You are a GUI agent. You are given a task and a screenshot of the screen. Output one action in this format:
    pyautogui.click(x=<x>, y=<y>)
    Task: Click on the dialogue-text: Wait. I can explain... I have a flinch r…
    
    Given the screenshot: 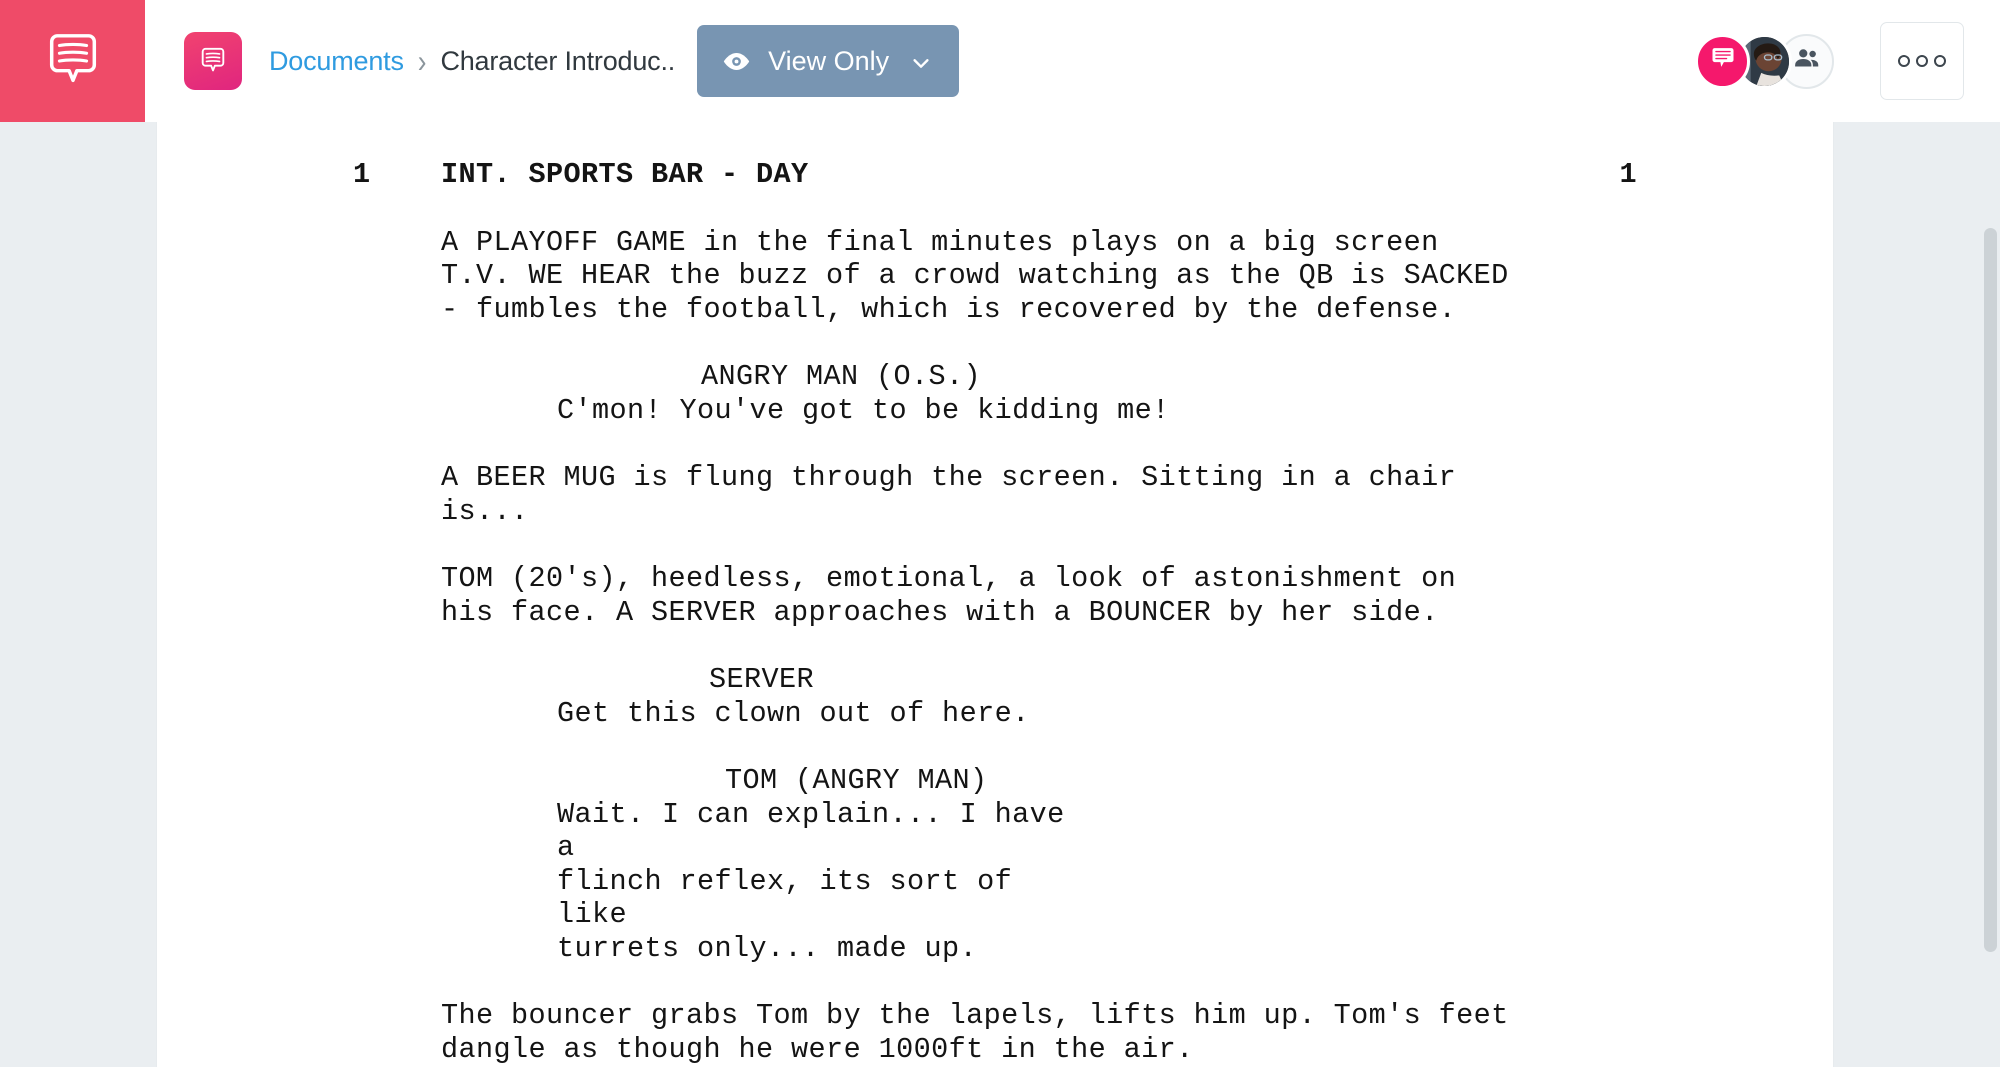 What is the action you would take?
    pyautogui.click(x=995, y=882)
    